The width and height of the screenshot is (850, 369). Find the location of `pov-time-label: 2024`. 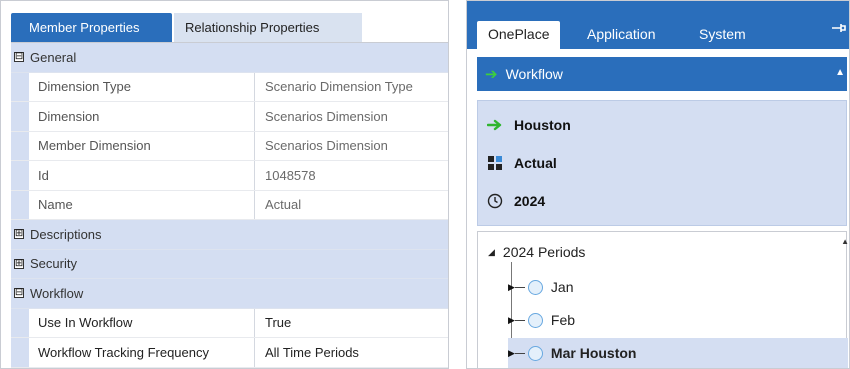

pov-time-label: 2024 is located at coordinates (530, 201).